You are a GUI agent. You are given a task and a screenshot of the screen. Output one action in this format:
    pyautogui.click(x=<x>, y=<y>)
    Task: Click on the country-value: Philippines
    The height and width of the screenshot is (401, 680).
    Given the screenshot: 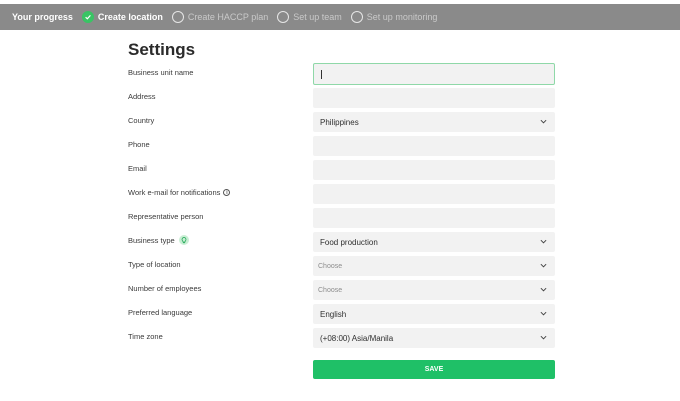 What is the action you would take?
    pyautogui.click(x=339, y=122)
    